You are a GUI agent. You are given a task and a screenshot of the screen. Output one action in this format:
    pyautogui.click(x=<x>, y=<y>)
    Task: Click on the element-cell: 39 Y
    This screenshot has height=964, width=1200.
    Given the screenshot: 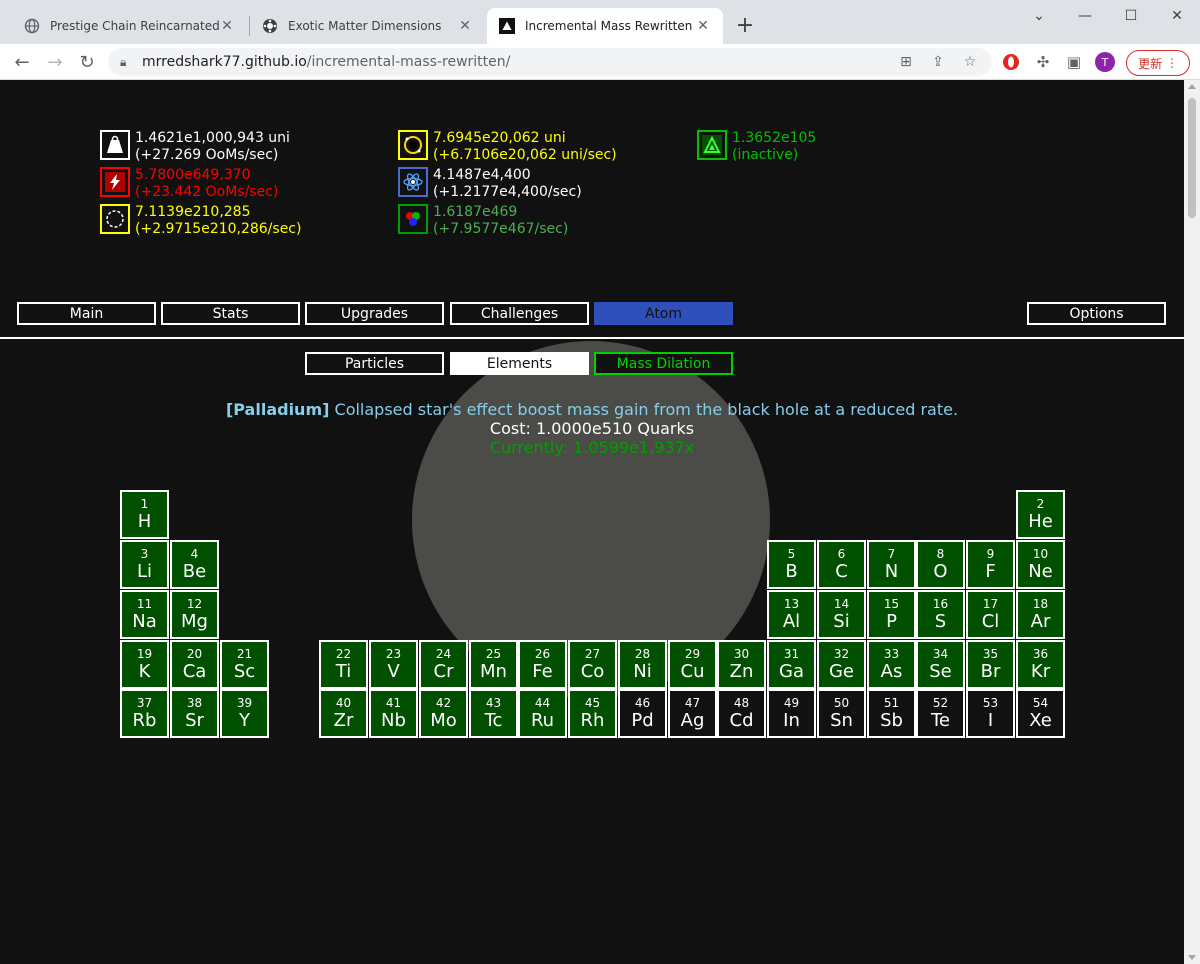 What is the action you would take?
    pyautogui.click(x=244, y=713)
    